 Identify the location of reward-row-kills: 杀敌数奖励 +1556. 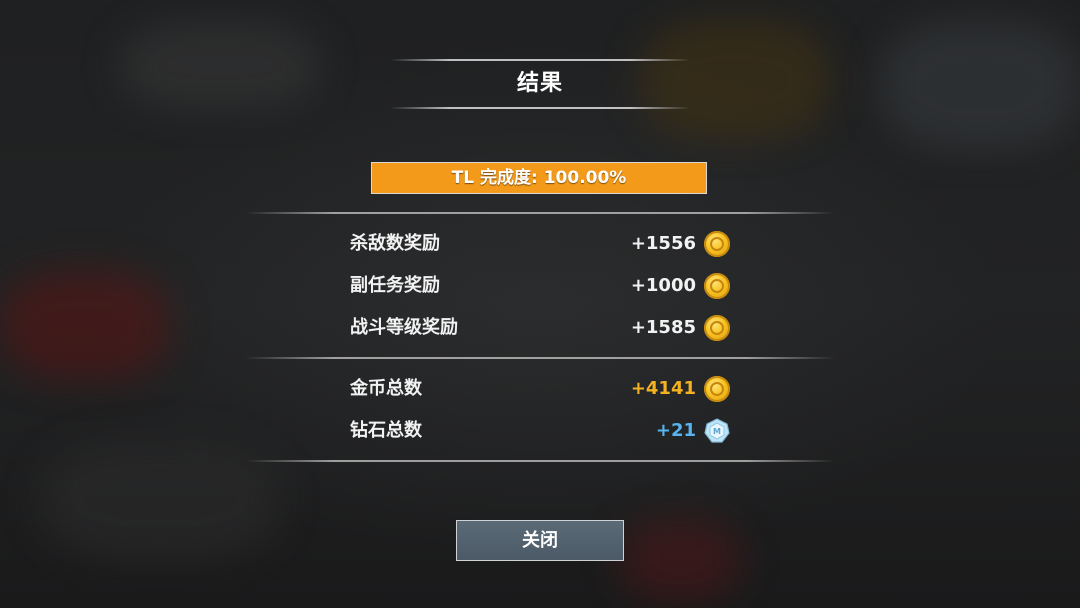
(541, 244).